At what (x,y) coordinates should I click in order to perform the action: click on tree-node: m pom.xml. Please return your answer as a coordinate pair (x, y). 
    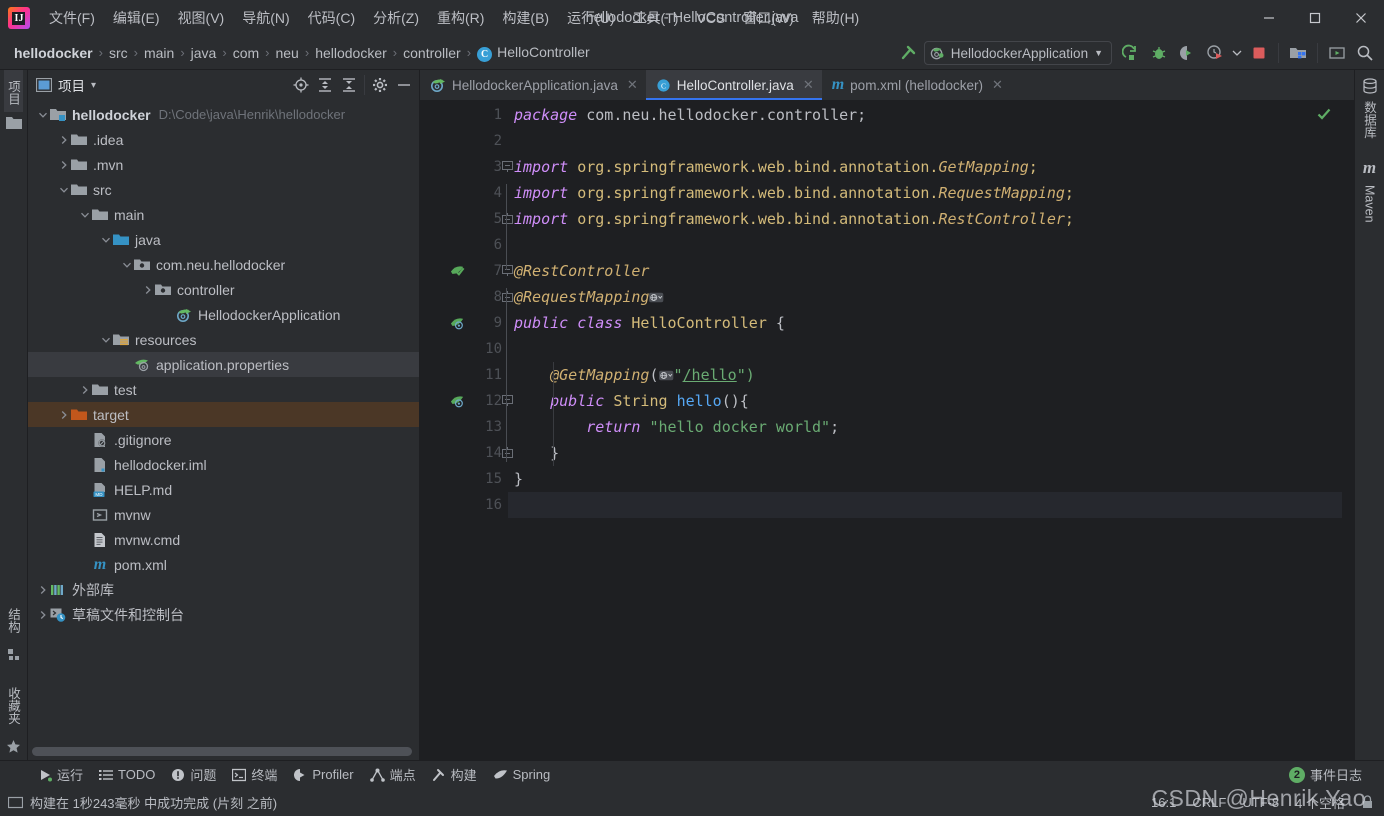
    Looking at the image, I should click on (223, 564).